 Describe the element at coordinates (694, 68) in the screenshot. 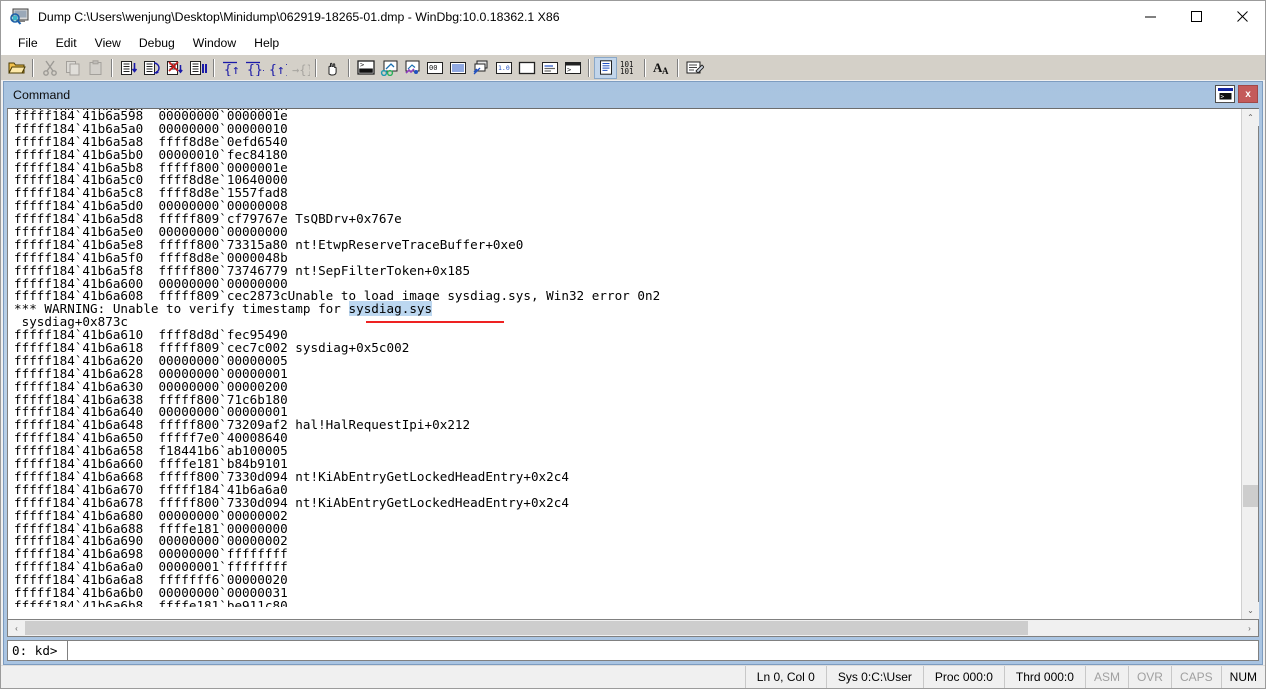

I see `options-icon` at that location.